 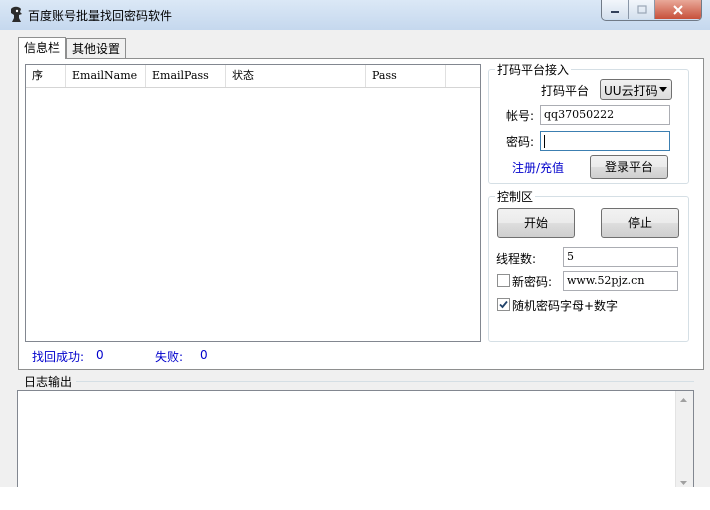 What do you see at coordinates (620, 257) in the screenshot?
I see `threads-field: 5` at bounding box center [620, 257].